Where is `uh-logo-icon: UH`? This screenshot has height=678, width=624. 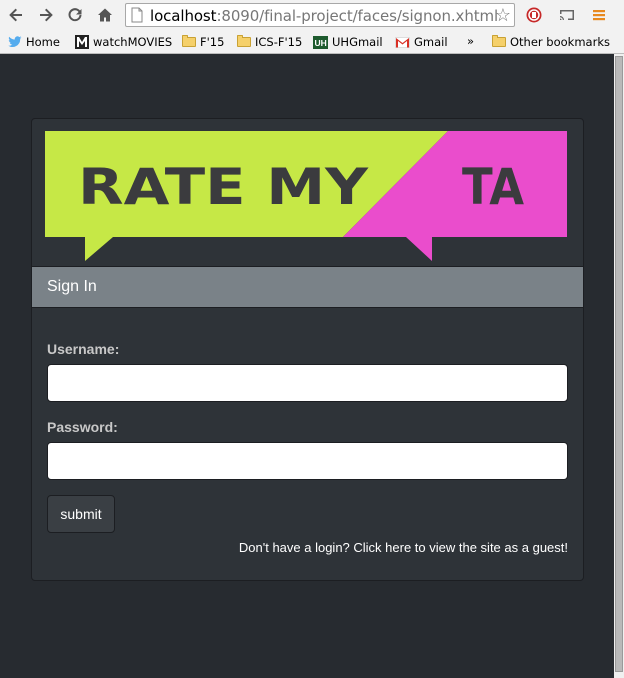
uh-logo-icon: UH is located at coordinates (320, 42).